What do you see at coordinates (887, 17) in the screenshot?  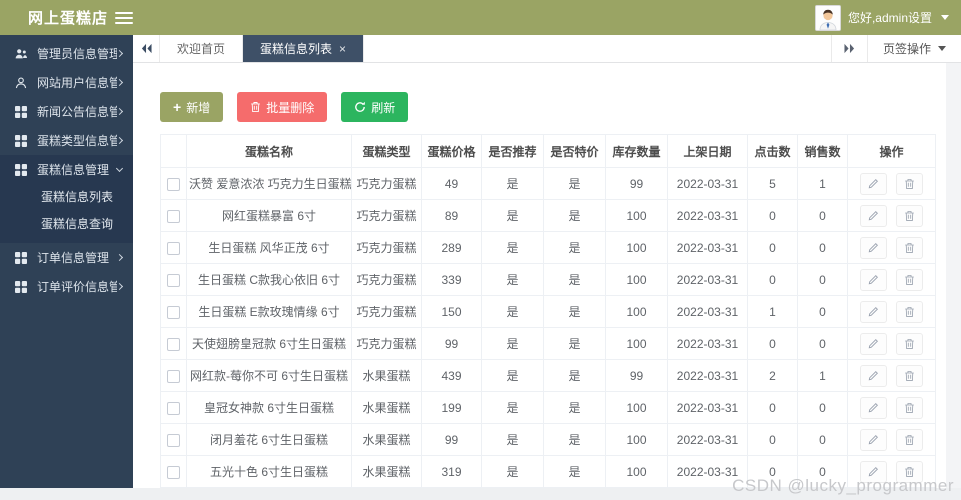 I see `topbar-user-area: 您好,admin设置` at bounding box center [887, 17].